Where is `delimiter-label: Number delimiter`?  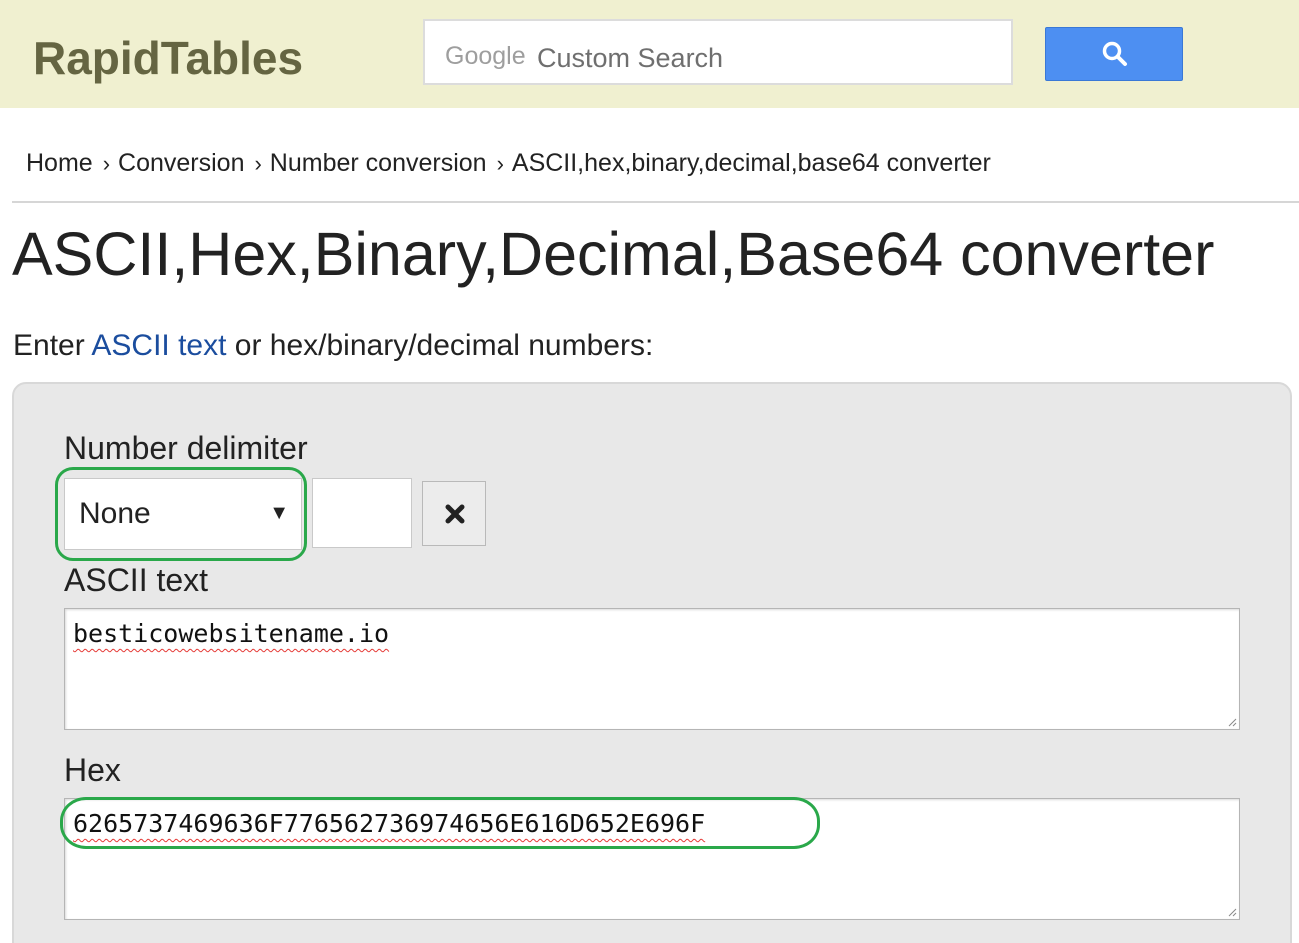
delimiter-label: Number delimiter is located at coordinates (186, 448).